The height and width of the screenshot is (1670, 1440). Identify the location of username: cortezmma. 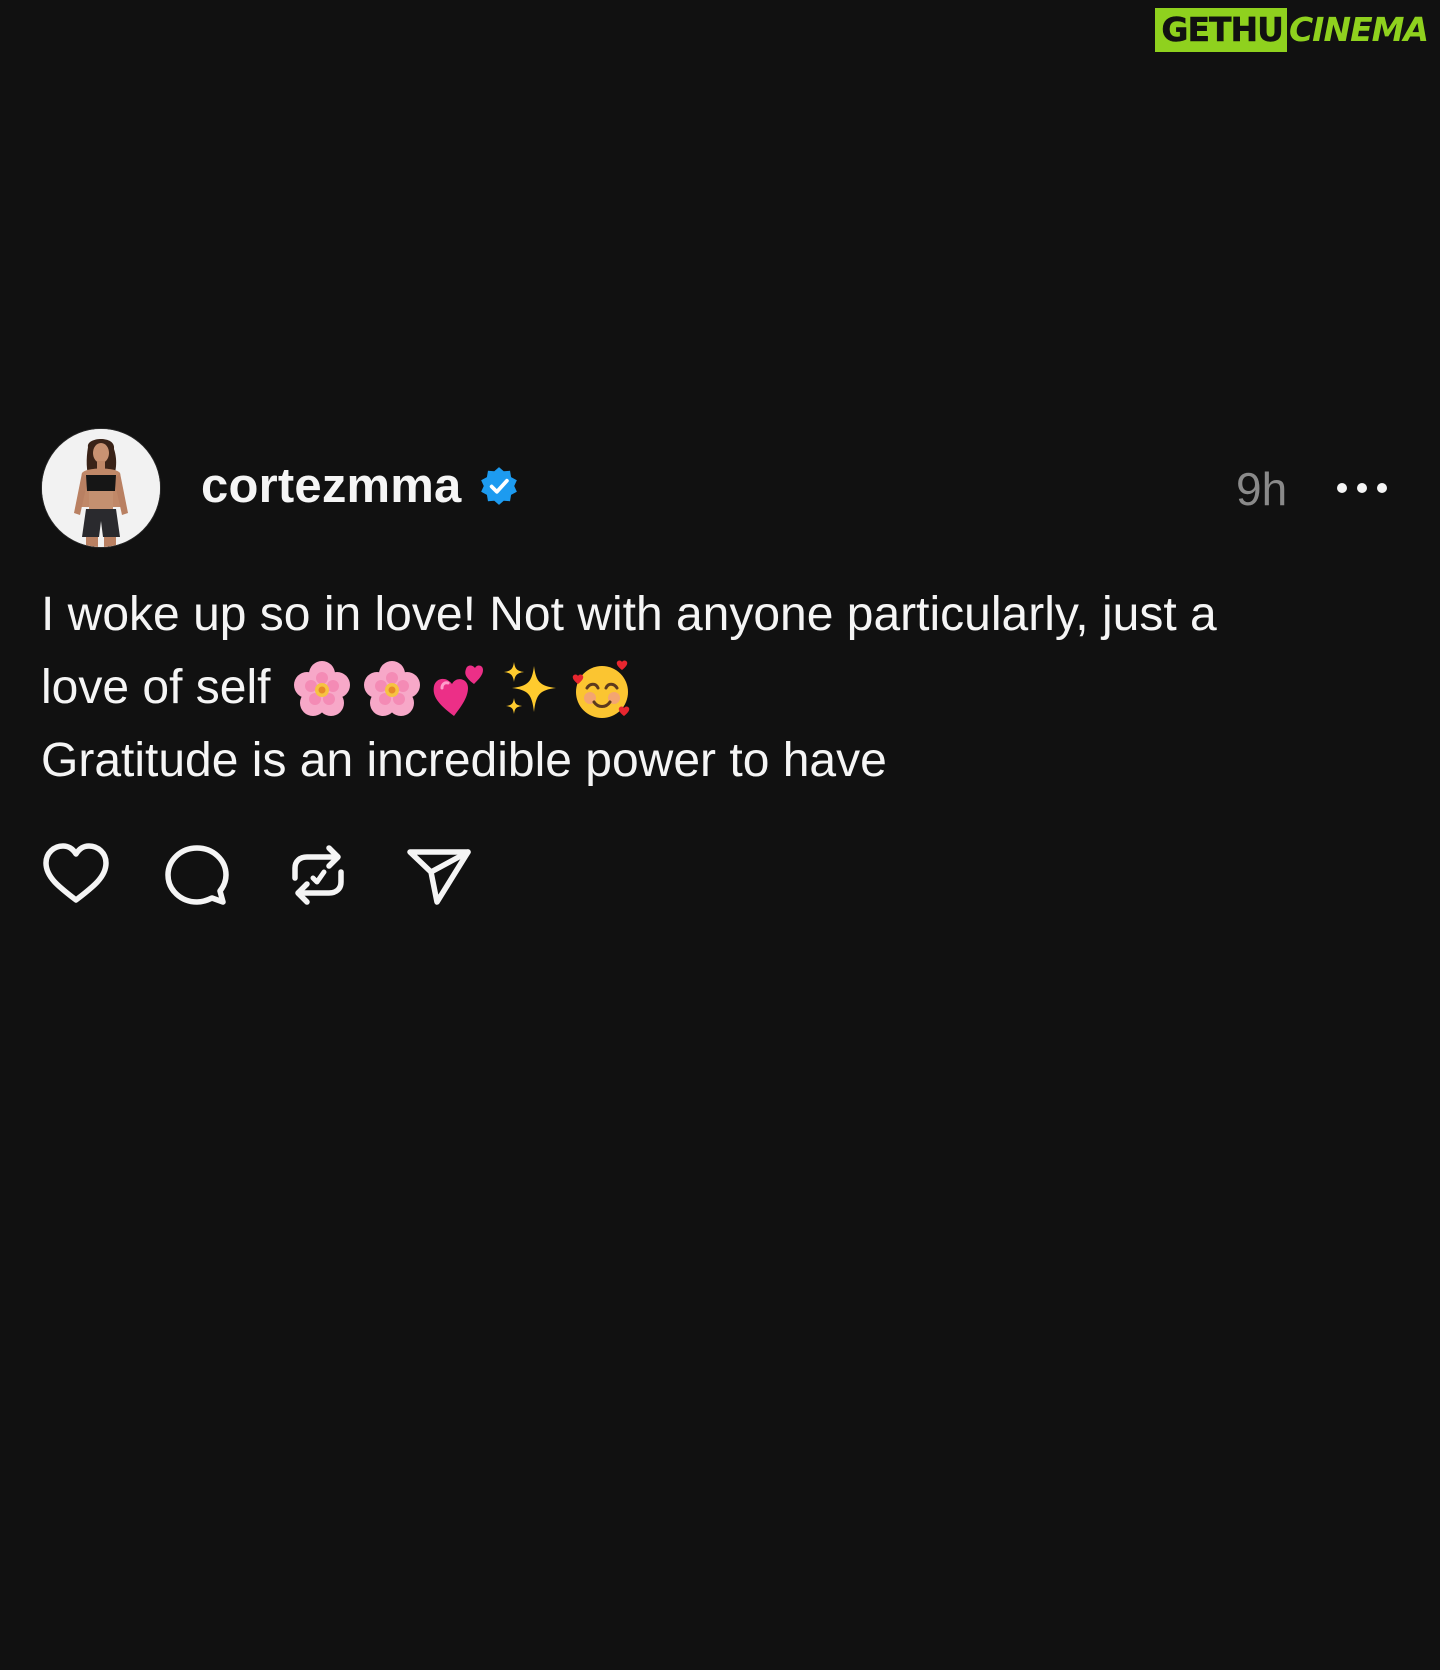
(331, 486).